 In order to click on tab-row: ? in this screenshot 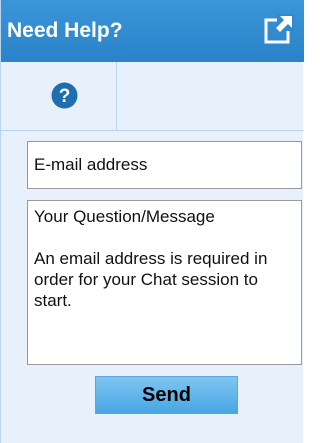, I will do `click(152, 96)`.